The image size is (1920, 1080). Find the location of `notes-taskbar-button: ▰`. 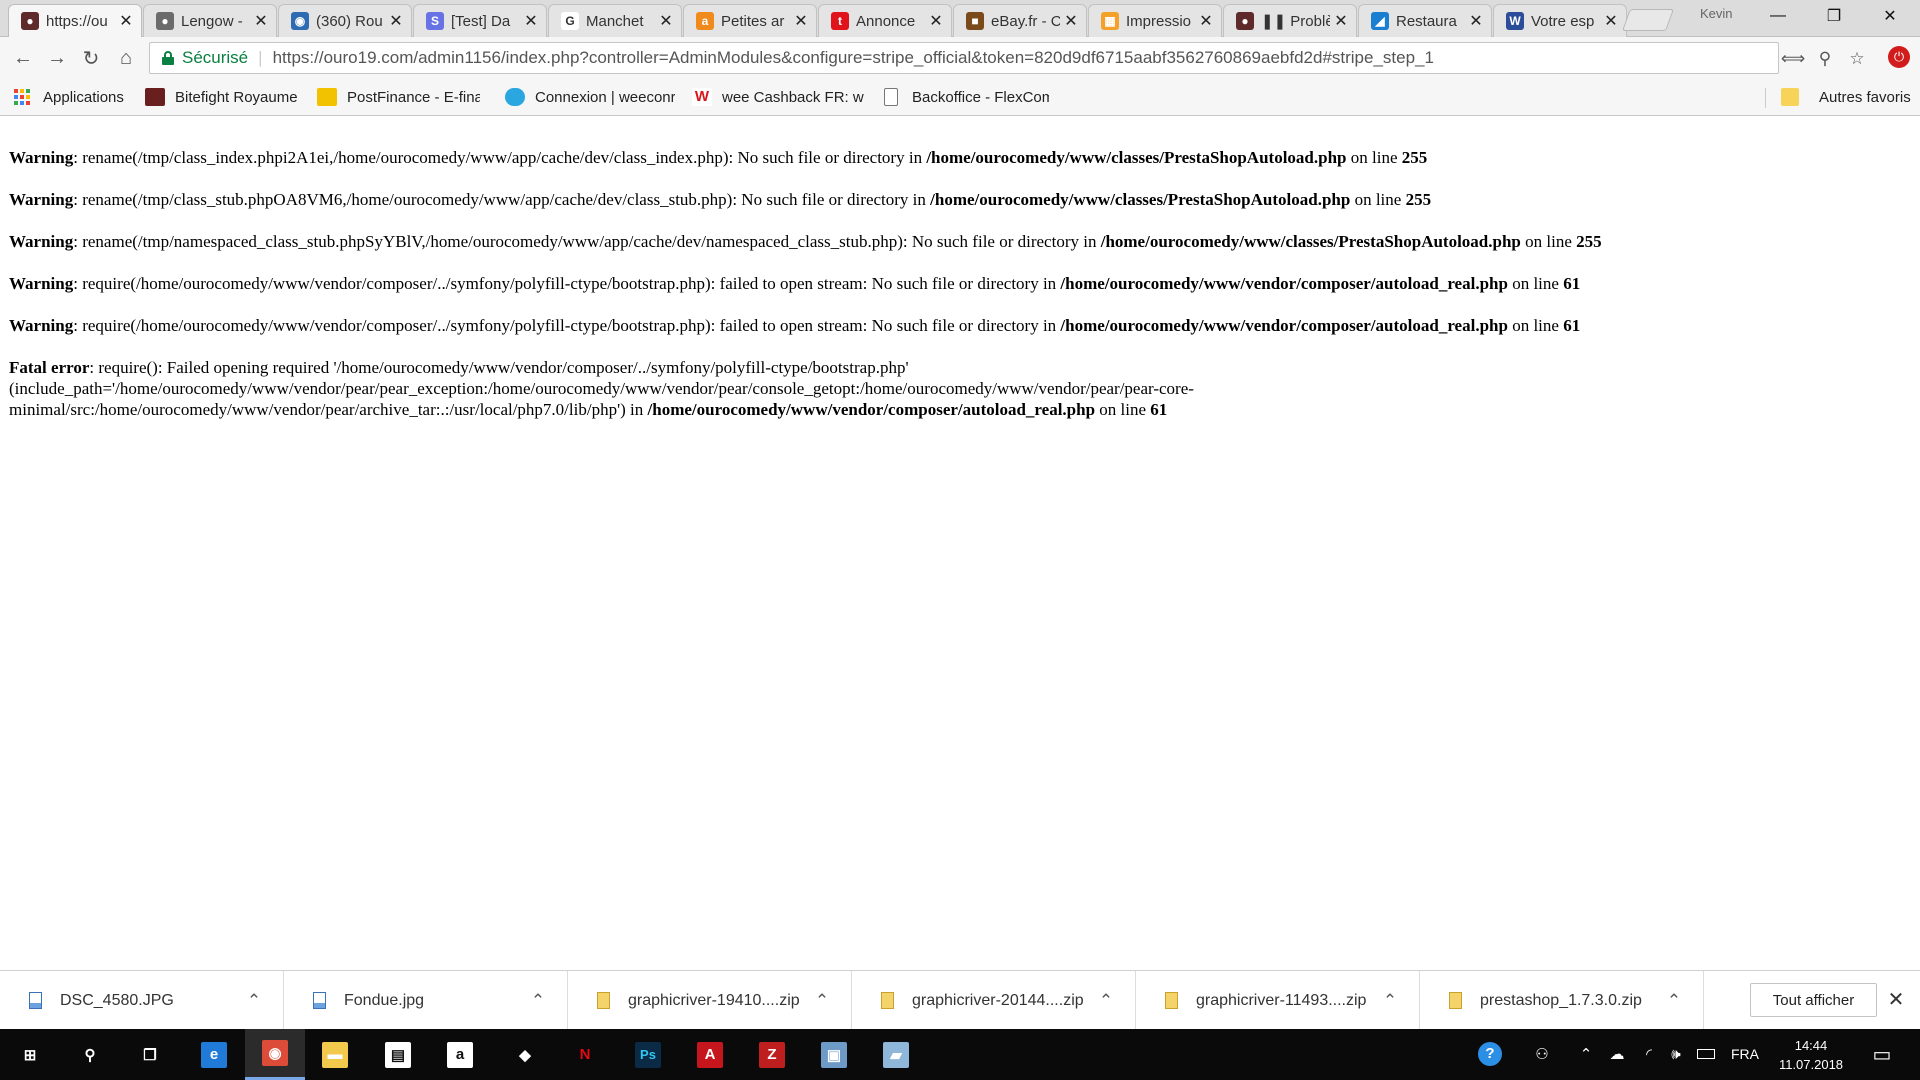

notes-taskbar-button: ▰ is located at coordinates (896, 1054).